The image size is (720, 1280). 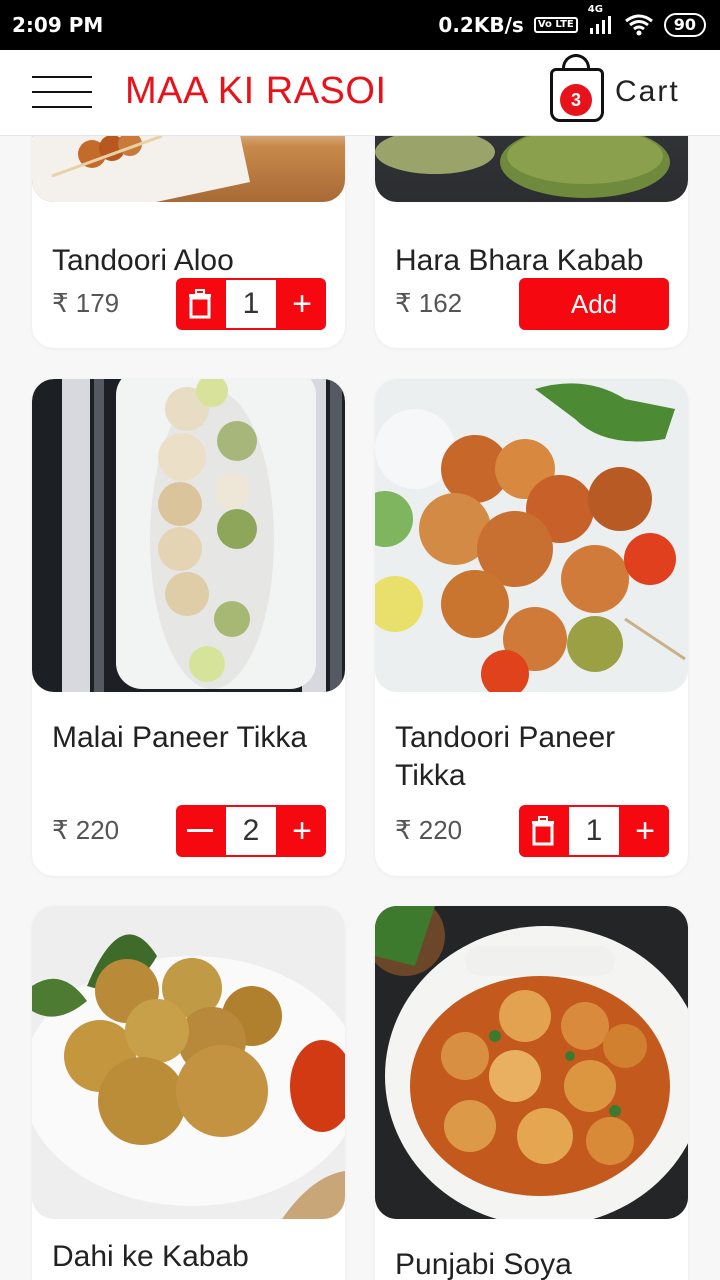 I want to click on item-name: Hara Bhara Kabab, so click(x=519, y=260).